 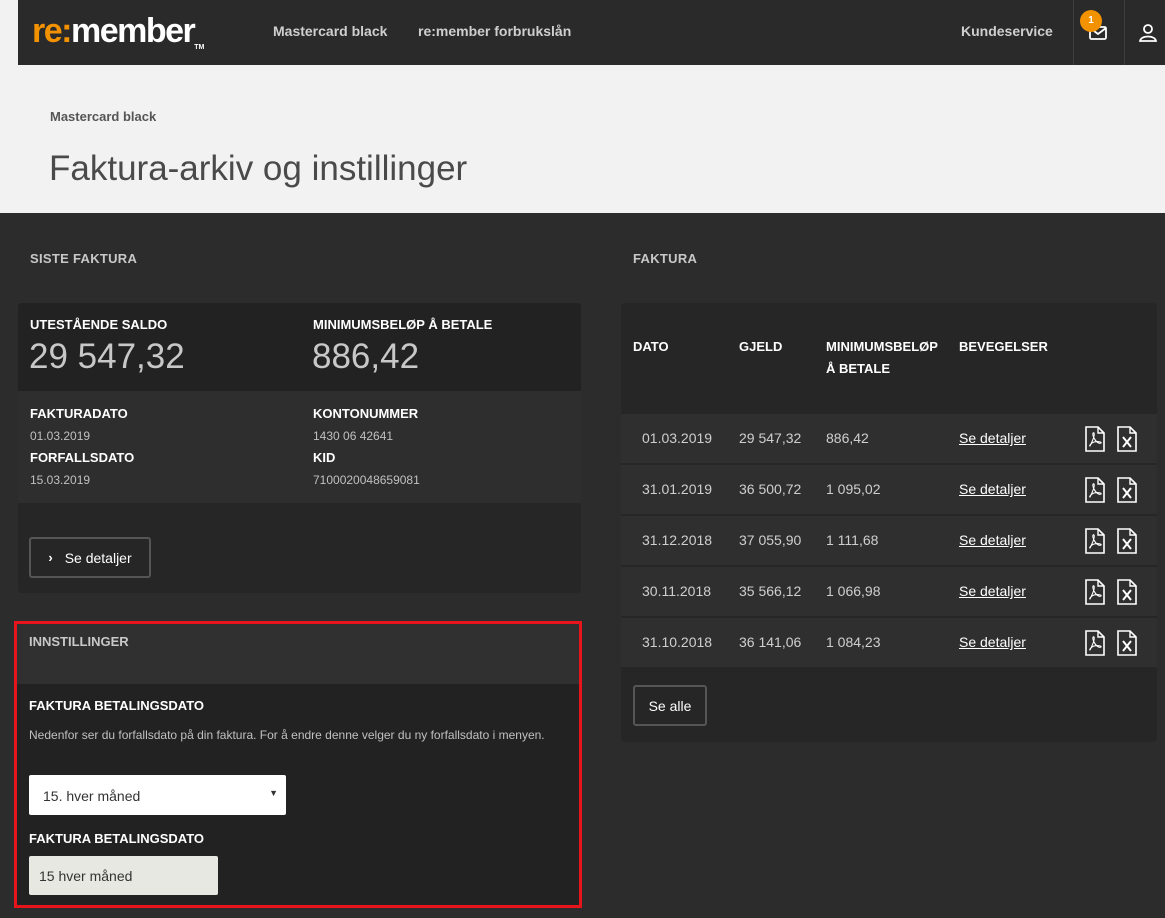 What do you see at coordinates (1007, 31) in the screenshot?
I see `nav-kundeservice: Kundeservice` at bounding box center [1007, 31].